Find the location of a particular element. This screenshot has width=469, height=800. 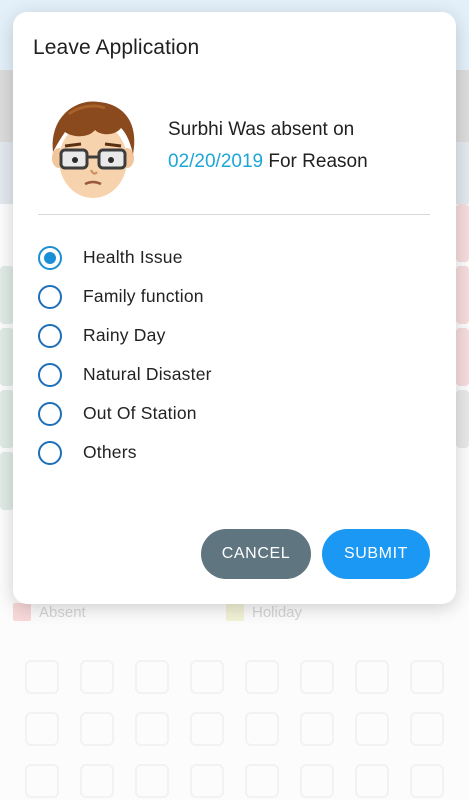

reason-option-health-issue: Health Issue is located at coordinates (228, 257).